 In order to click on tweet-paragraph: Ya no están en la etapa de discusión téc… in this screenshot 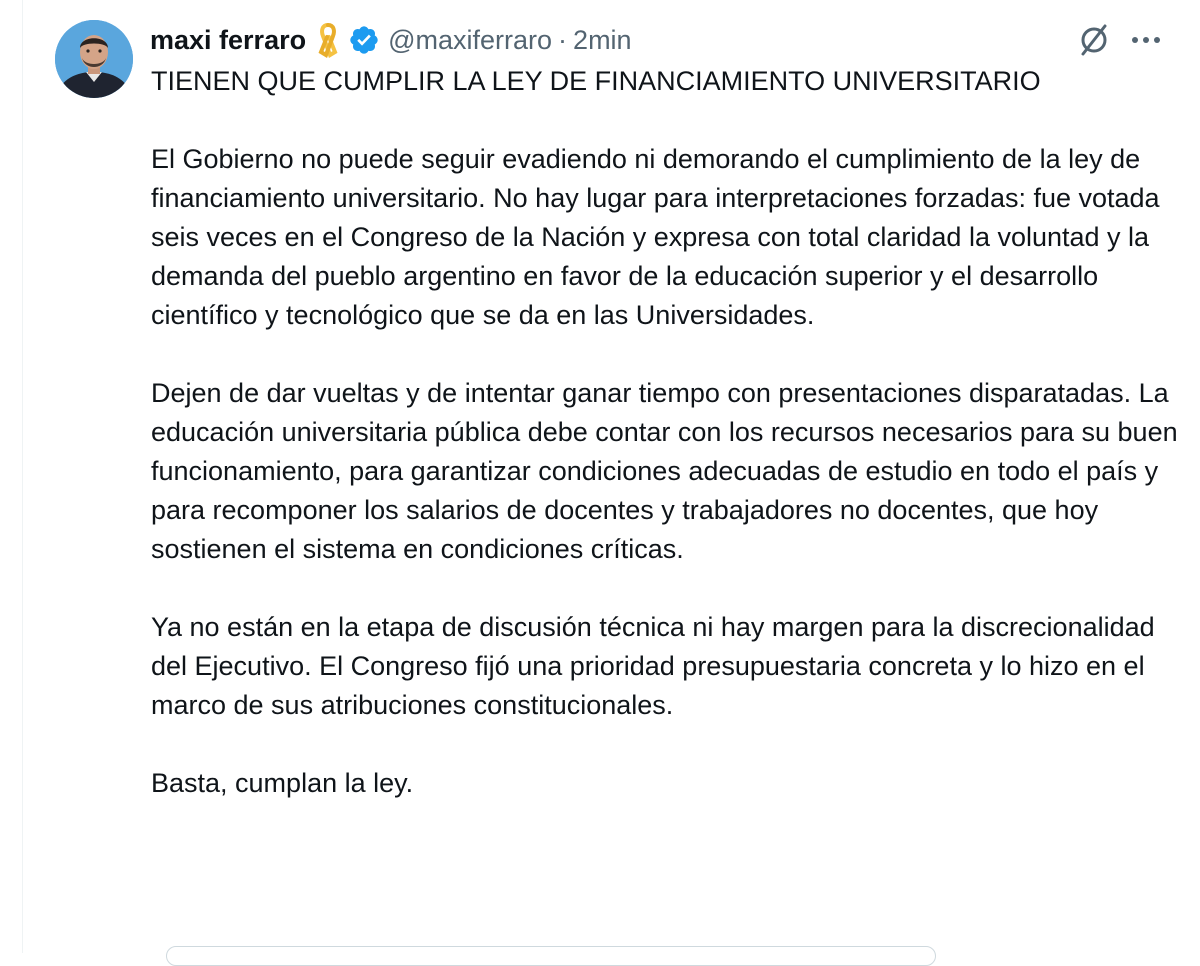, I will do `click(653, 666)`.